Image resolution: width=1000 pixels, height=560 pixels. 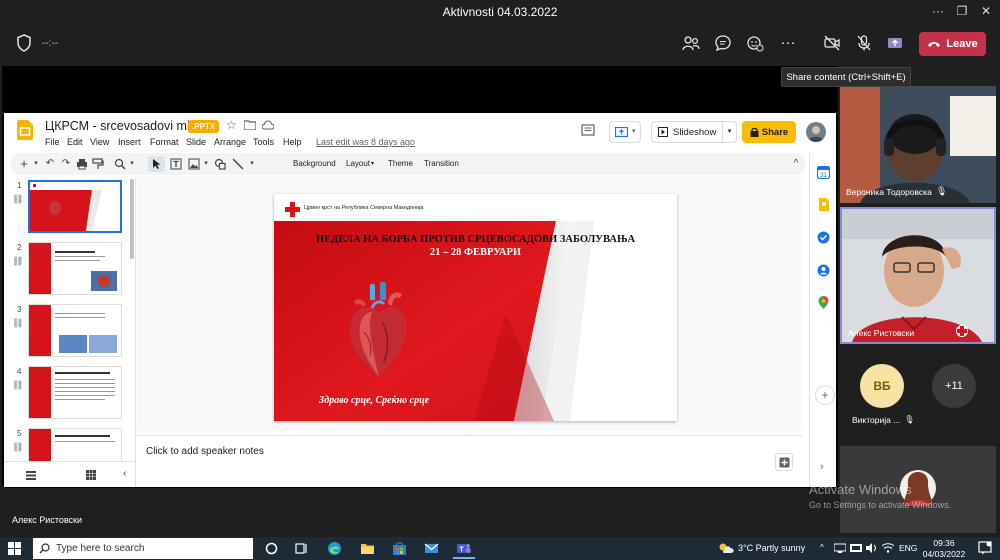 What do you see at coordinates (206, 164) in the screenshot?
I see `insert-image-dropdown-icon: ▾` at bounding box center [206, 164].